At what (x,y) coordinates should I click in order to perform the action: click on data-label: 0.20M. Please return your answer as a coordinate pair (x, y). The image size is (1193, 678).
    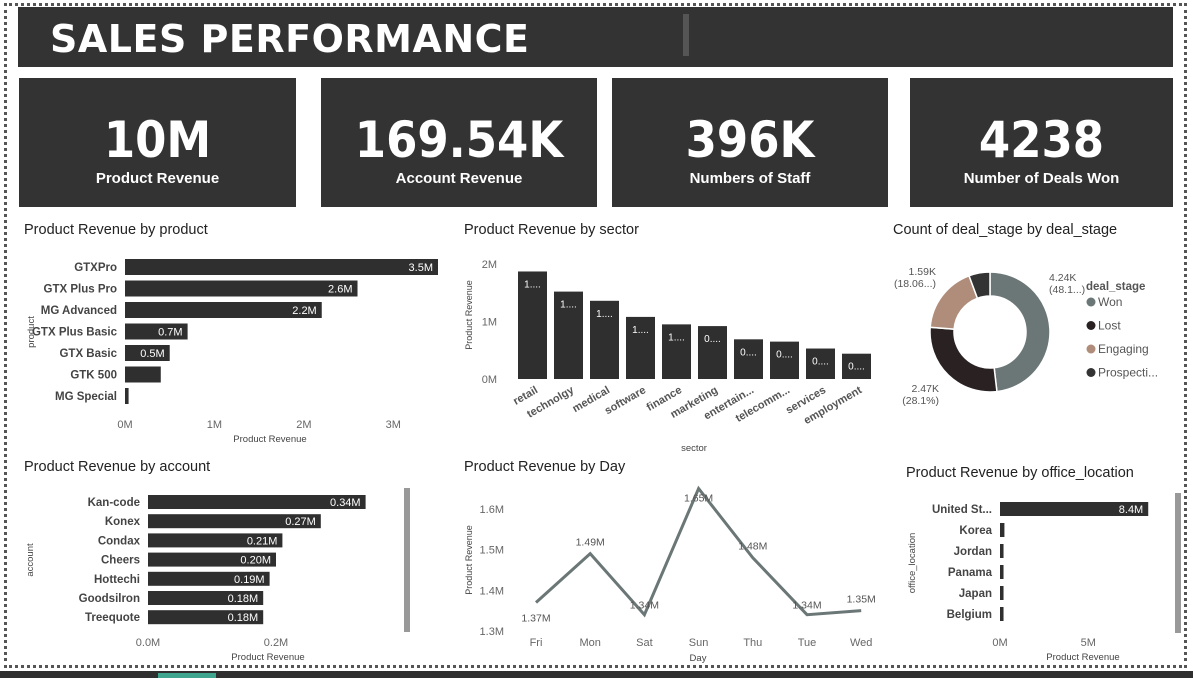
    Looking at the image, I should click on (255, 561).